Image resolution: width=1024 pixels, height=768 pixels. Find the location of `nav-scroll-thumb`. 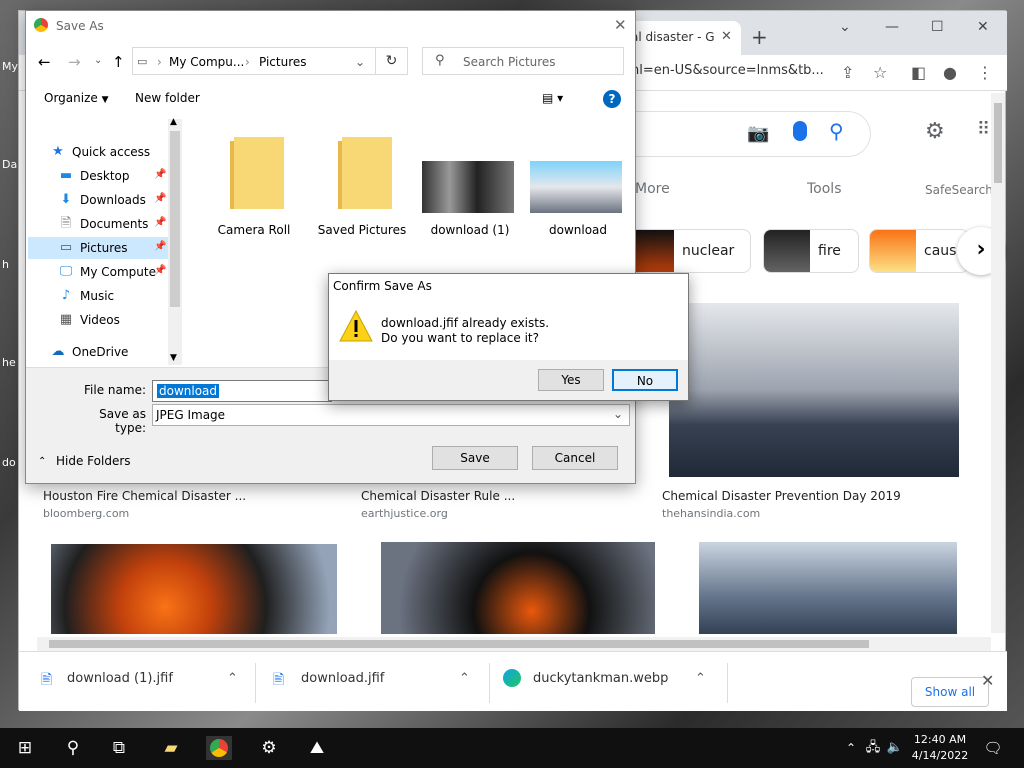

nav-scroll-thumb is located at coordinates (175, 219).